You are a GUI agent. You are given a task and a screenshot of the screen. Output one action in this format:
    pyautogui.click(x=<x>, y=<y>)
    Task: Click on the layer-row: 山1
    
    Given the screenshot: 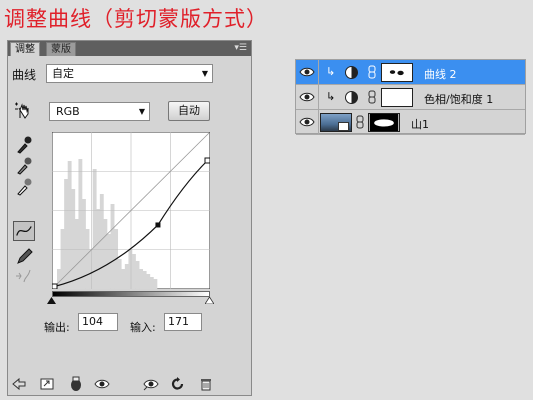 What is the action you would take?
    pyautogui.click(x=410, y=122)
    